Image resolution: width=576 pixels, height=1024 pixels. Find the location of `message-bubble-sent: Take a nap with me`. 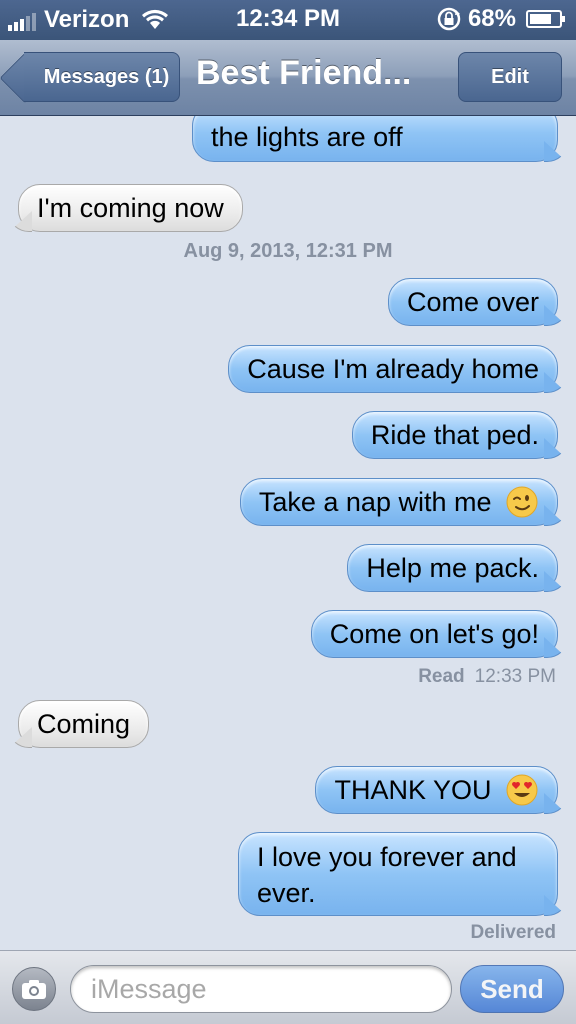

message-bubble-sent: Take a nap with me is located at coordinates (398, 502).